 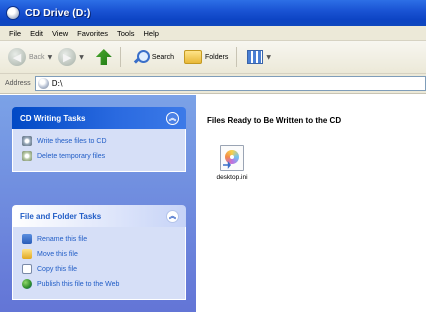 I want to click on task-label: Delete temporary files, so click(x=71, y=156).